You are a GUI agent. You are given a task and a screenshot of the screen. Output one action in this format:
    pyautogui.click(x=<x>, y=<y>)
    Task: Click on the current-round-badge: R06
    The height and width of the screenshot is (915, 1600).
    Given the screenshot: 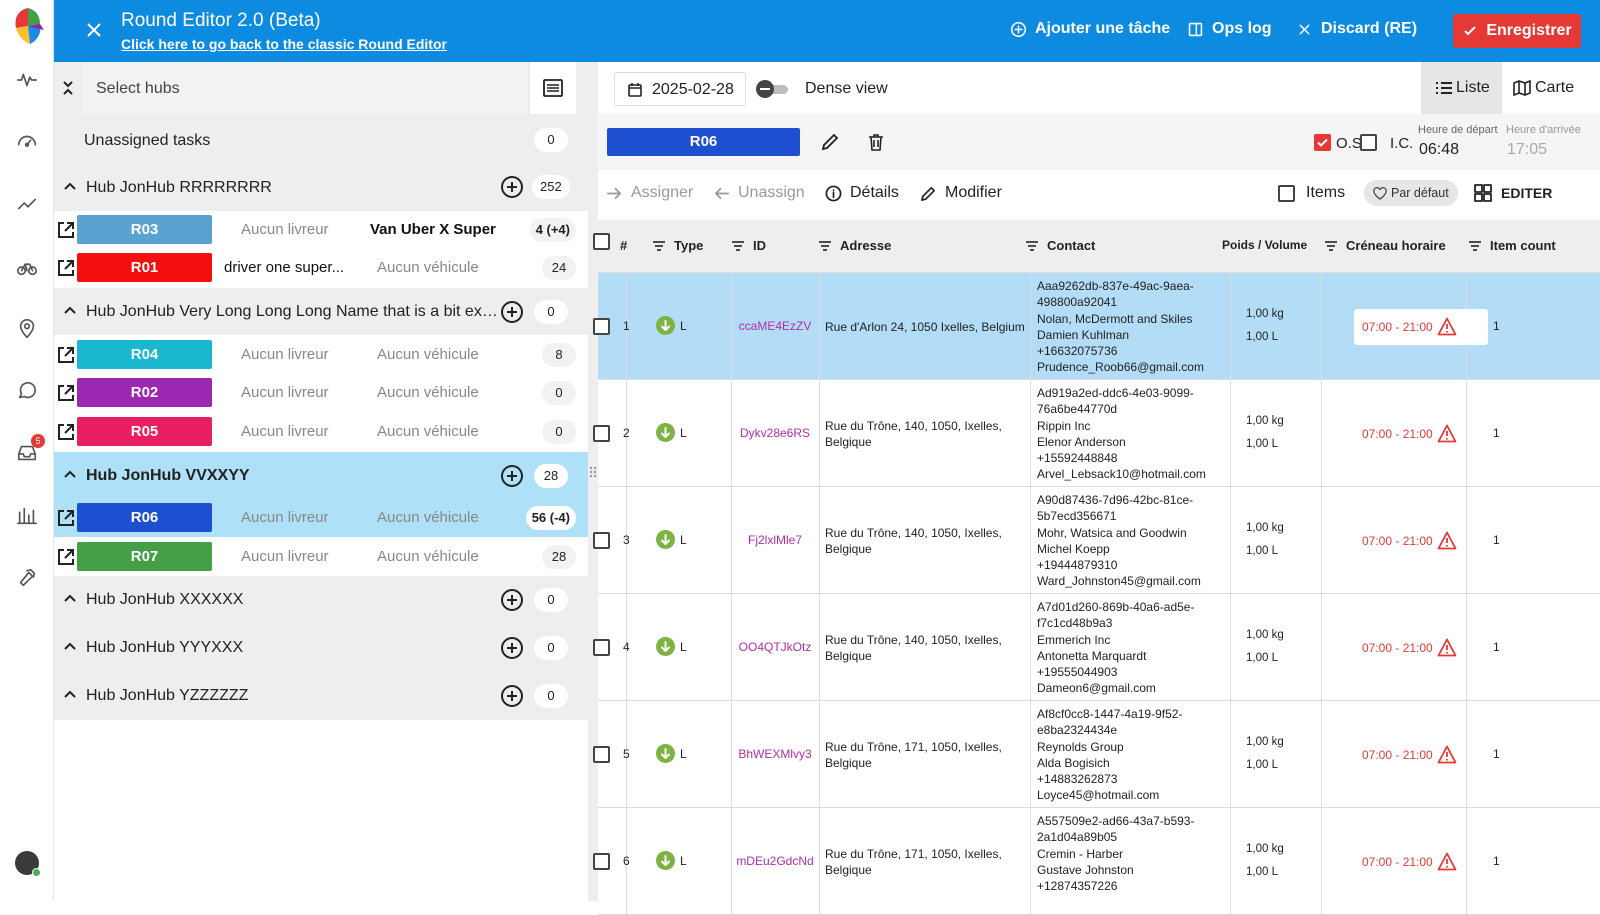 What is the action you would take?
    pyautogui.click(x=703, y=142)
    